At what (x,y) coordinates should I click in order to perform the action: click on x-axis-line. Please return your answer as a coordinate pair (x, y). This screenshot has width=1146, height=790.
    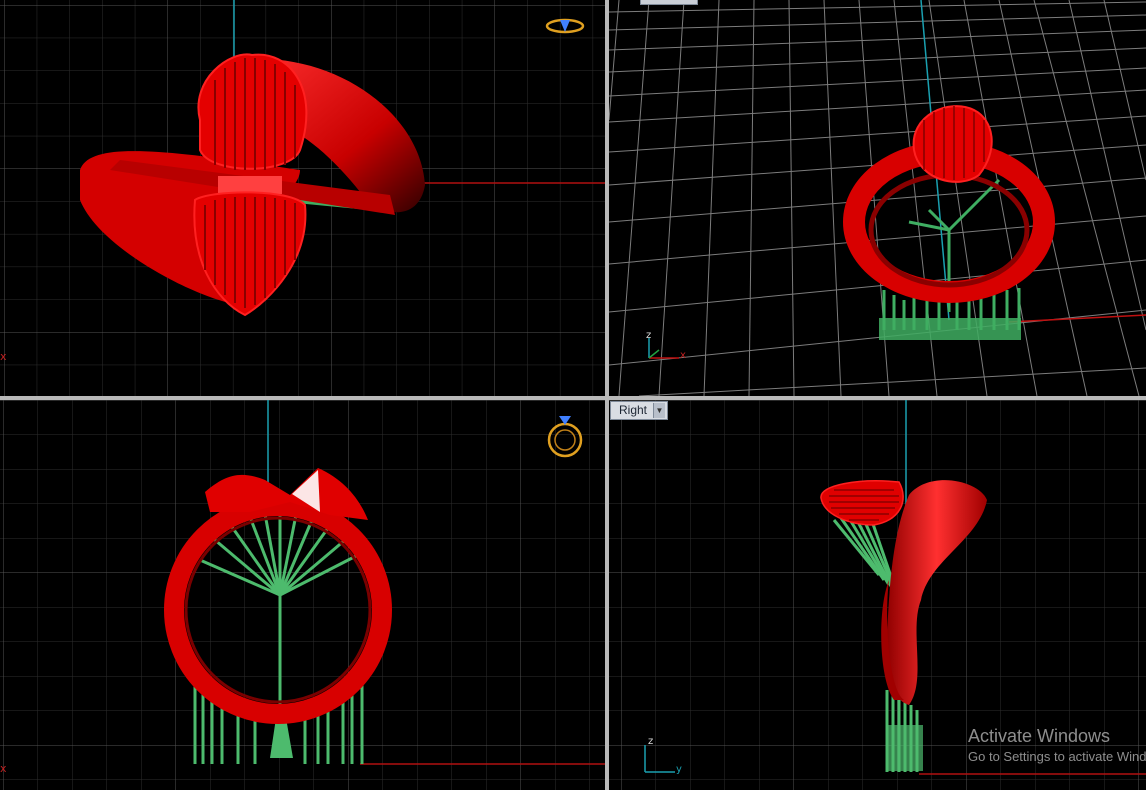
    Looking at the image, I should click on (1077, 318).